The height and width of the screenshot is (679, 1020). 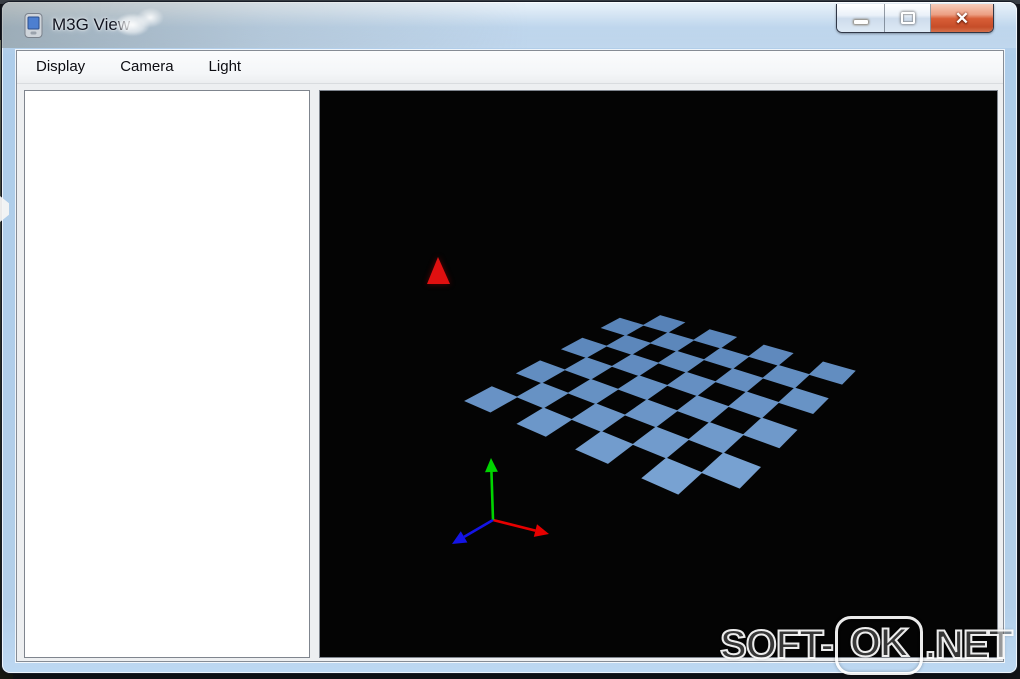 I want to click on menu-item-light: Light, so click(x=225, y=67).